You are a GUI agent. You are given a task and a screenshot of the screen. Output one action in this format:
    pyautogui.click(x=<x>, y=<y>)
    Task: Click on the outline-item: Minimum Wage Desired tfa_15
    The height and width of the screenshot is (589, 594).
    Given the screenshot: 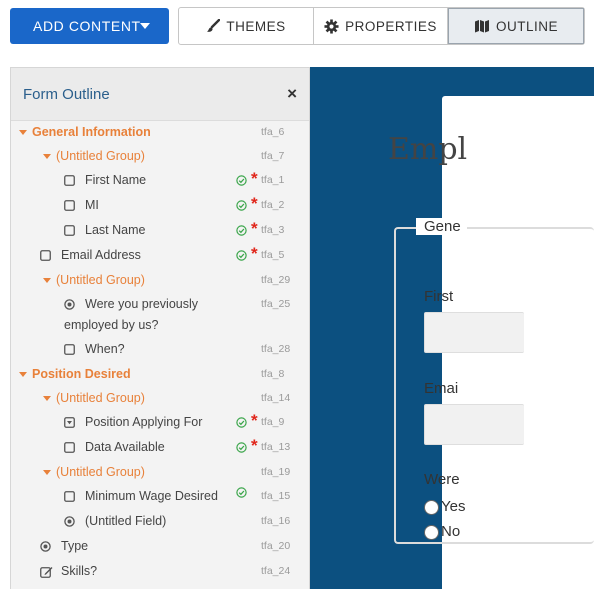 What is the action you would take?
    pyautogui.click(x=160, y=496)
    